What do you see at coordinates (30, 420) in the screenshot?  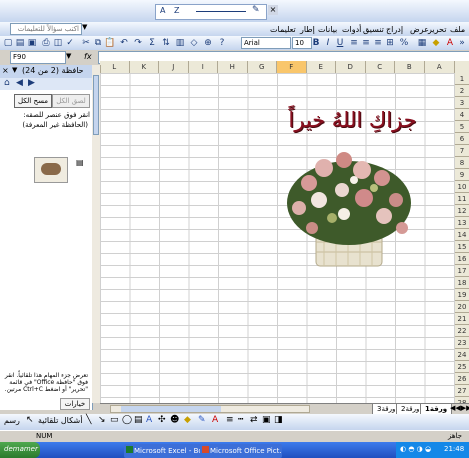 I see `select-arrow-icon: ↖` at bounding box center [30, 420].